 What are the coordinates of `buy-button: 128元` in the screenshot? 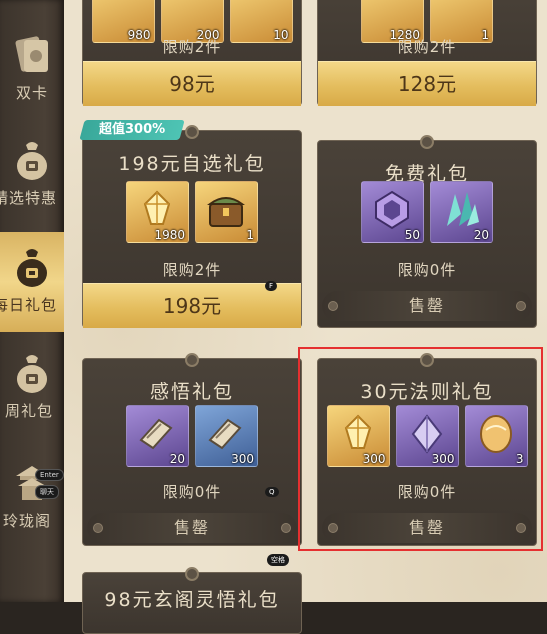 It's located at (427, 83).